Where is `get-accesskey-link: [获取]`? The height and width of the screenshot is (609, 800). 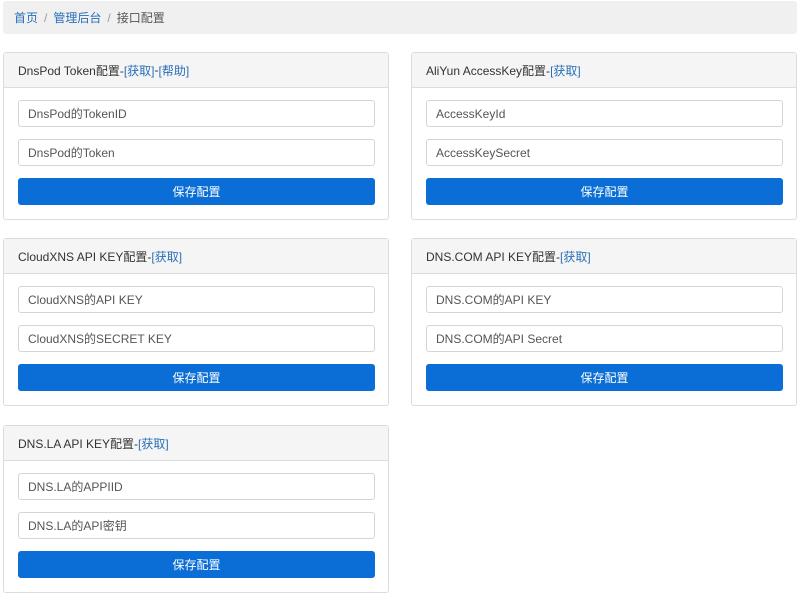
get-accesskey-link: [获取] is located at coordinates (565, 70).